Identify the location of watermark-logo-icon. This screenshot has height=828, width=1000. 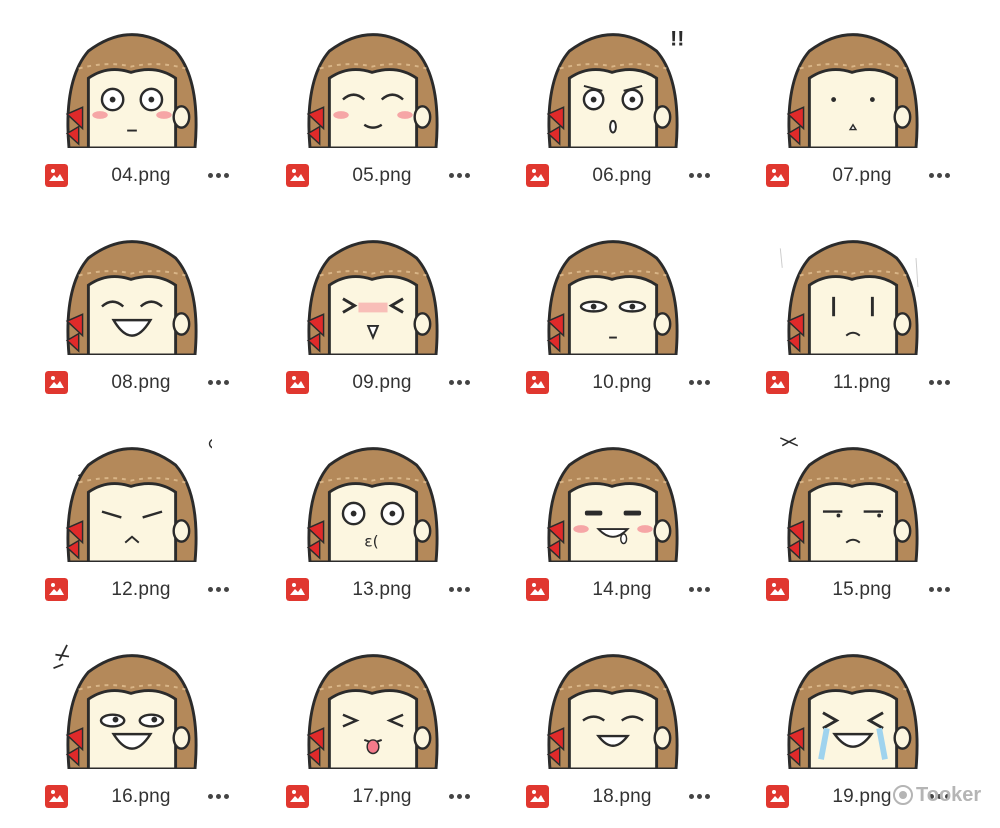
(903, 795).